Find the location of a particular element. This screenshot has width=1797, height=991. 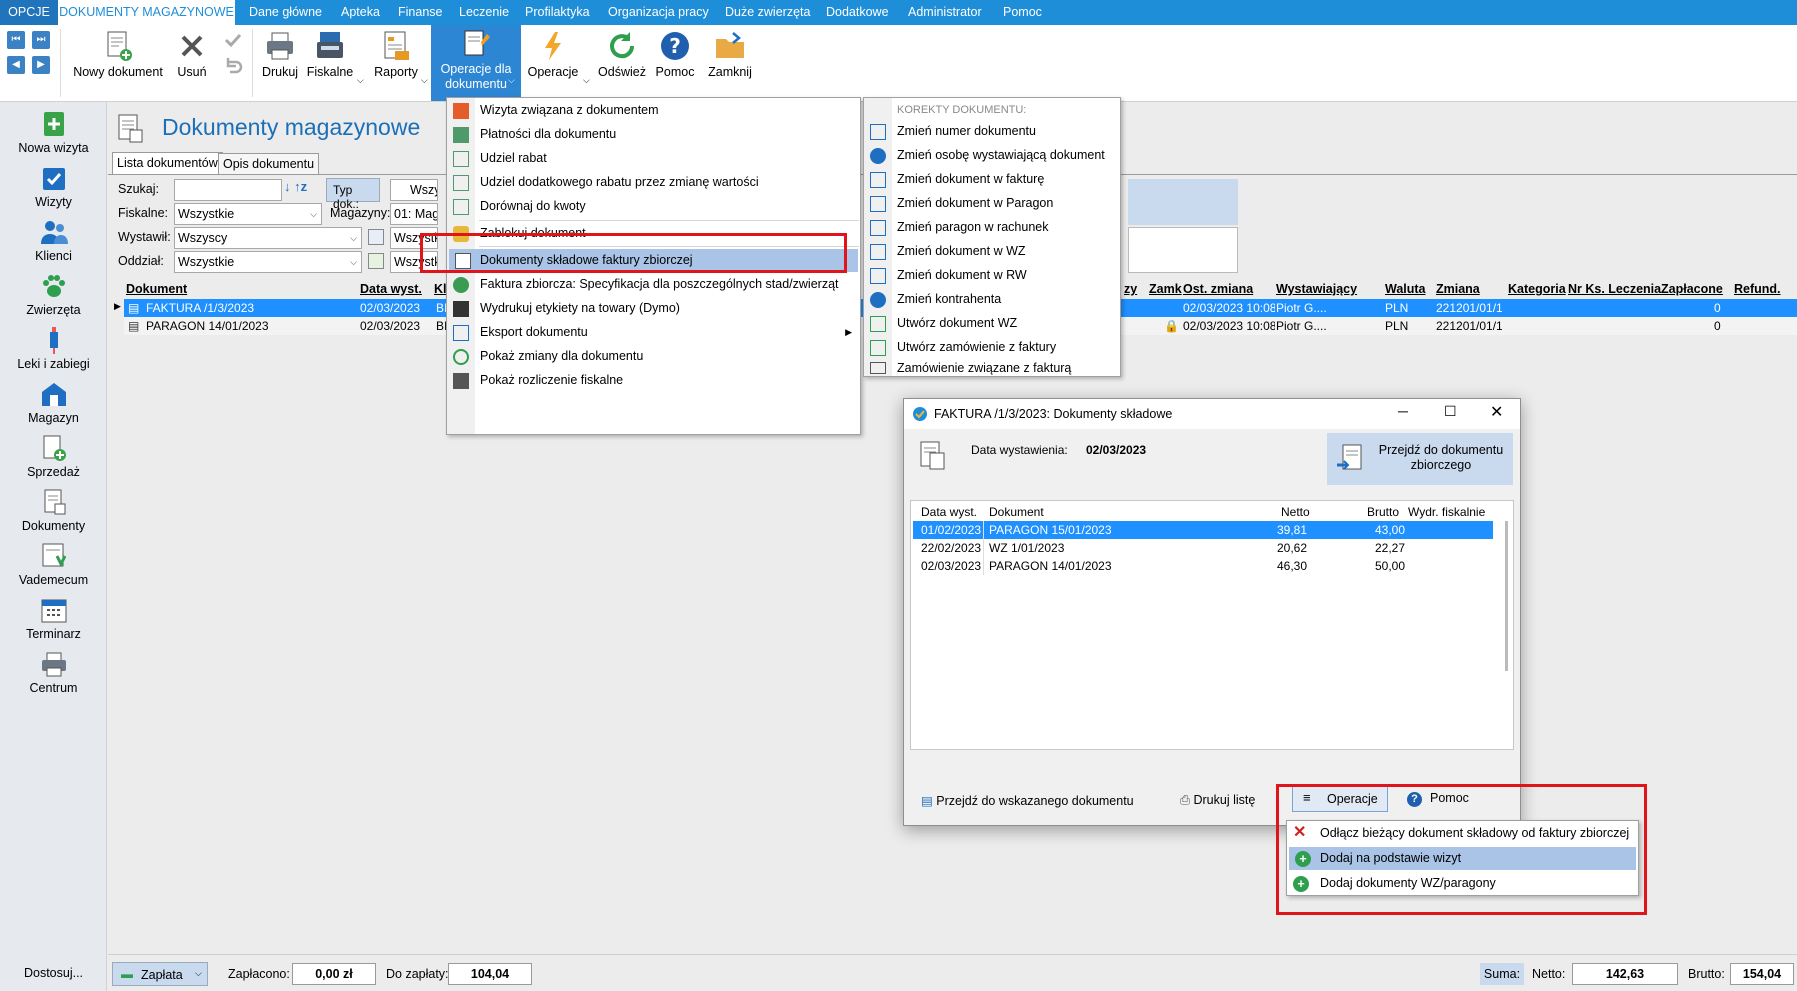

menu-item-create-order: Utwórz zamówienie z faktury is located at coordinates (992, 347).